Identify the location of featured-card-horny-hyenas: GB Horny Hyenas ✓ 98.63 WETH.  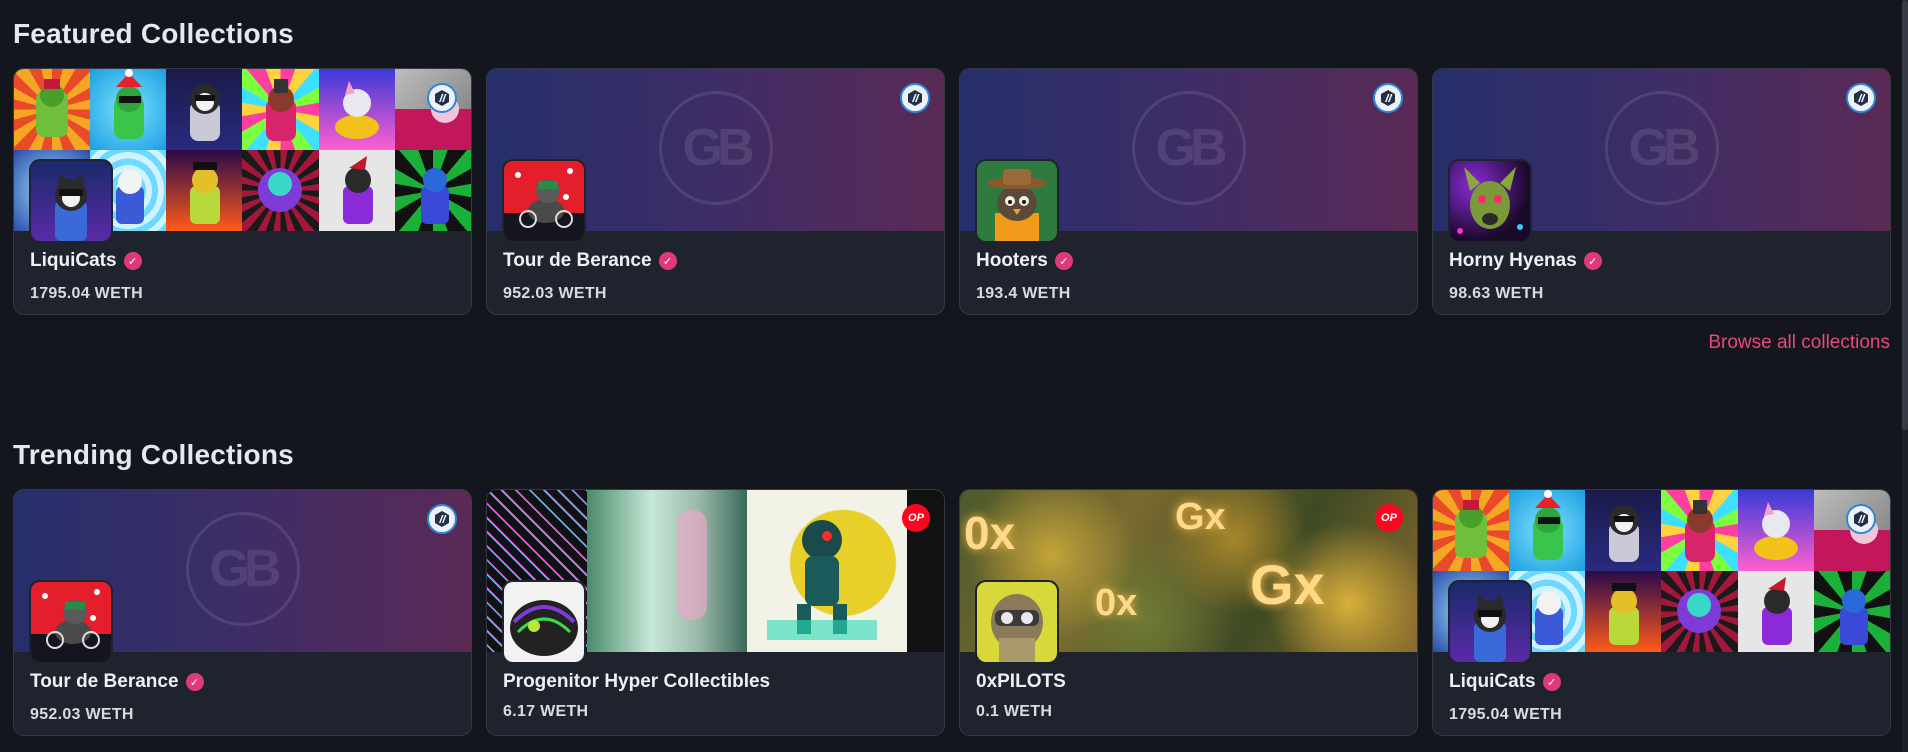
(1661, 191).